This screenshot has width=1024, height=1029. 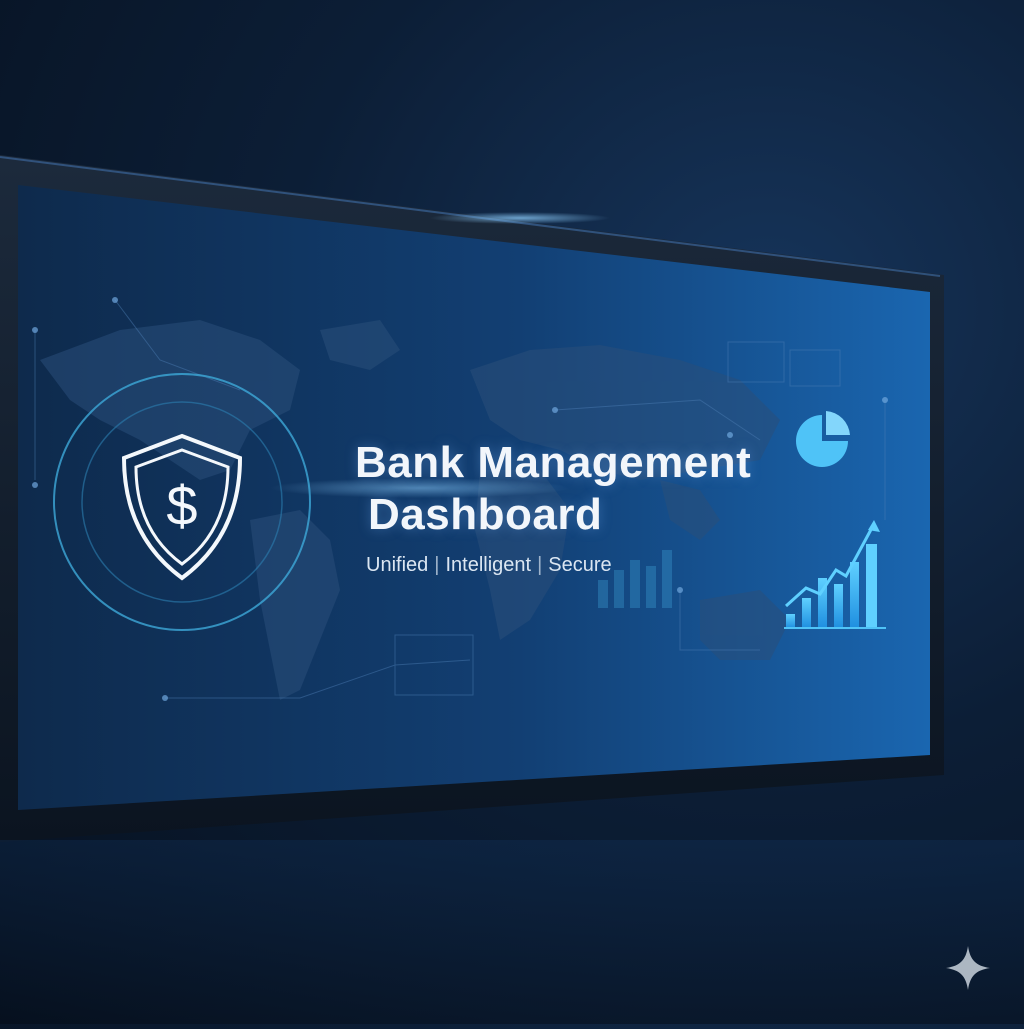 What do you see at coordinates (823, 439) in the screenshot?
I see `pie-chart-icon` at bounding box center [823, 439].